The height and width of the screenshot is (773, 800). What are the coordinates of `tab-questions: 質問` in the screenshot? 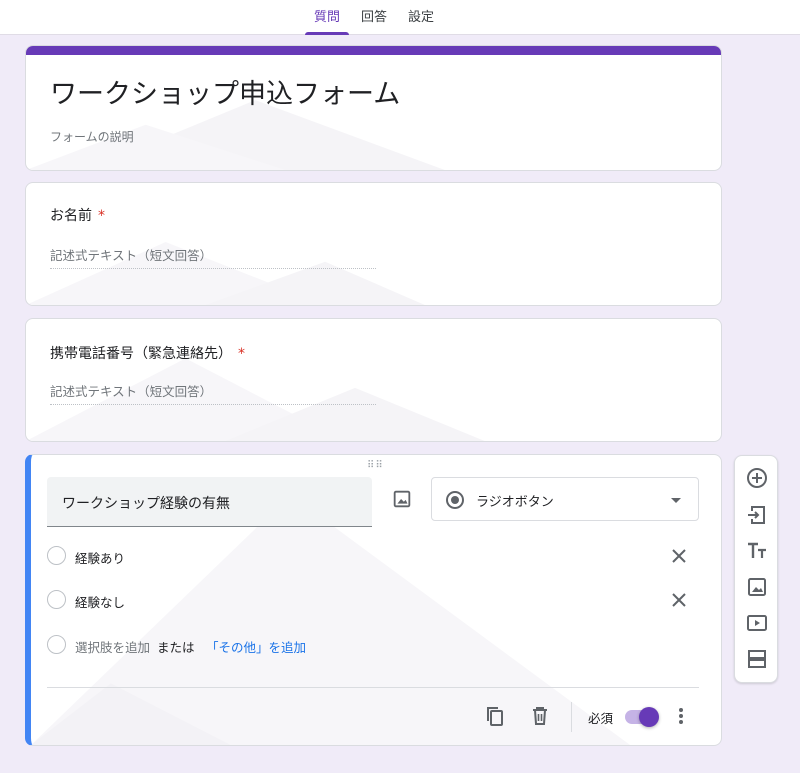 It's located at (327, 17).